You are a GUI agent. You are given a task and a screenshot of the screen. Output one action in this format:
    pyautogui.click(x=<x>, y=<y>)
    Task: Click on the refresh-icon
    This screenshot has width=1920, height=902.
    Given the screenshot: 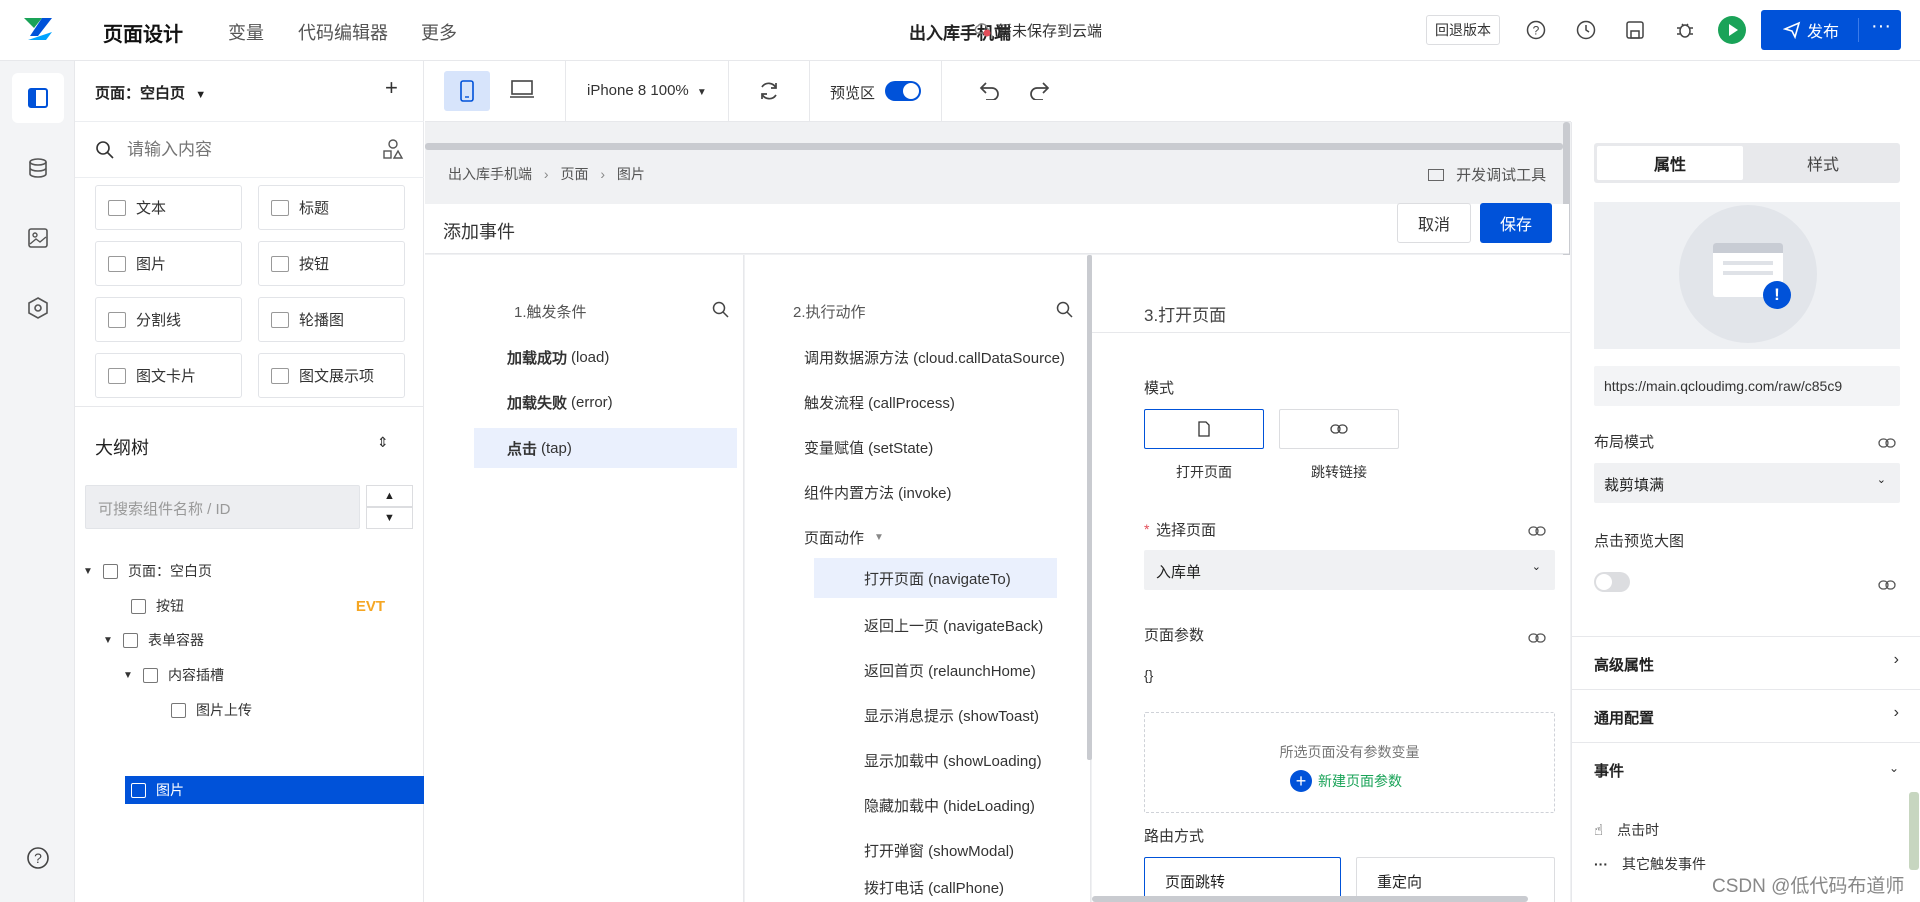 What is the action you would take?
    pyautogui.click(x=769, y=92)
    